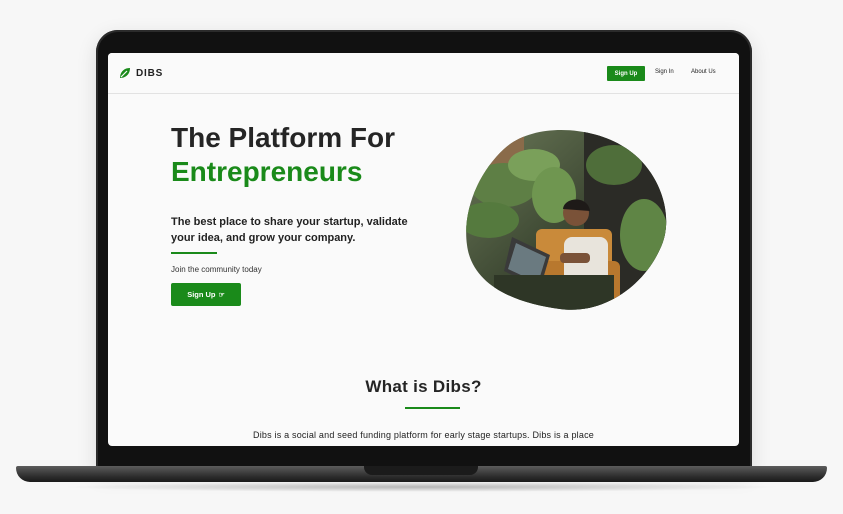  What do you see at coordinates (421, 487) in the screenshot?
I see `laptop-shadow` at bounding box center [421, 487].